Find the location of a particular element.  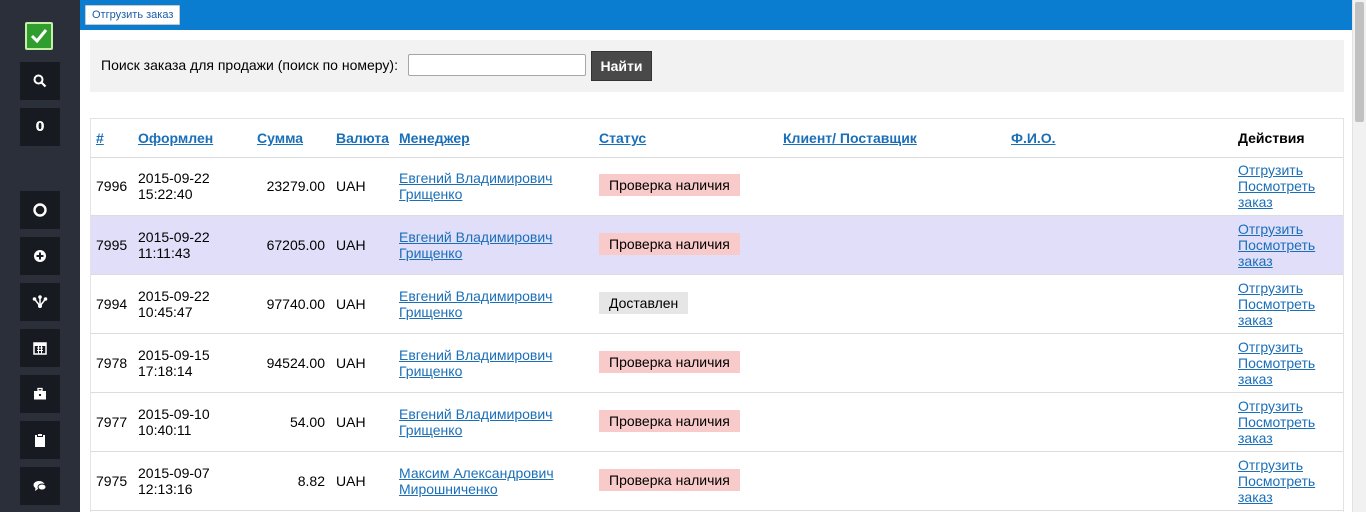

order-date: 2015-09-22 15:22:40 is located at coordinates (174, 186).